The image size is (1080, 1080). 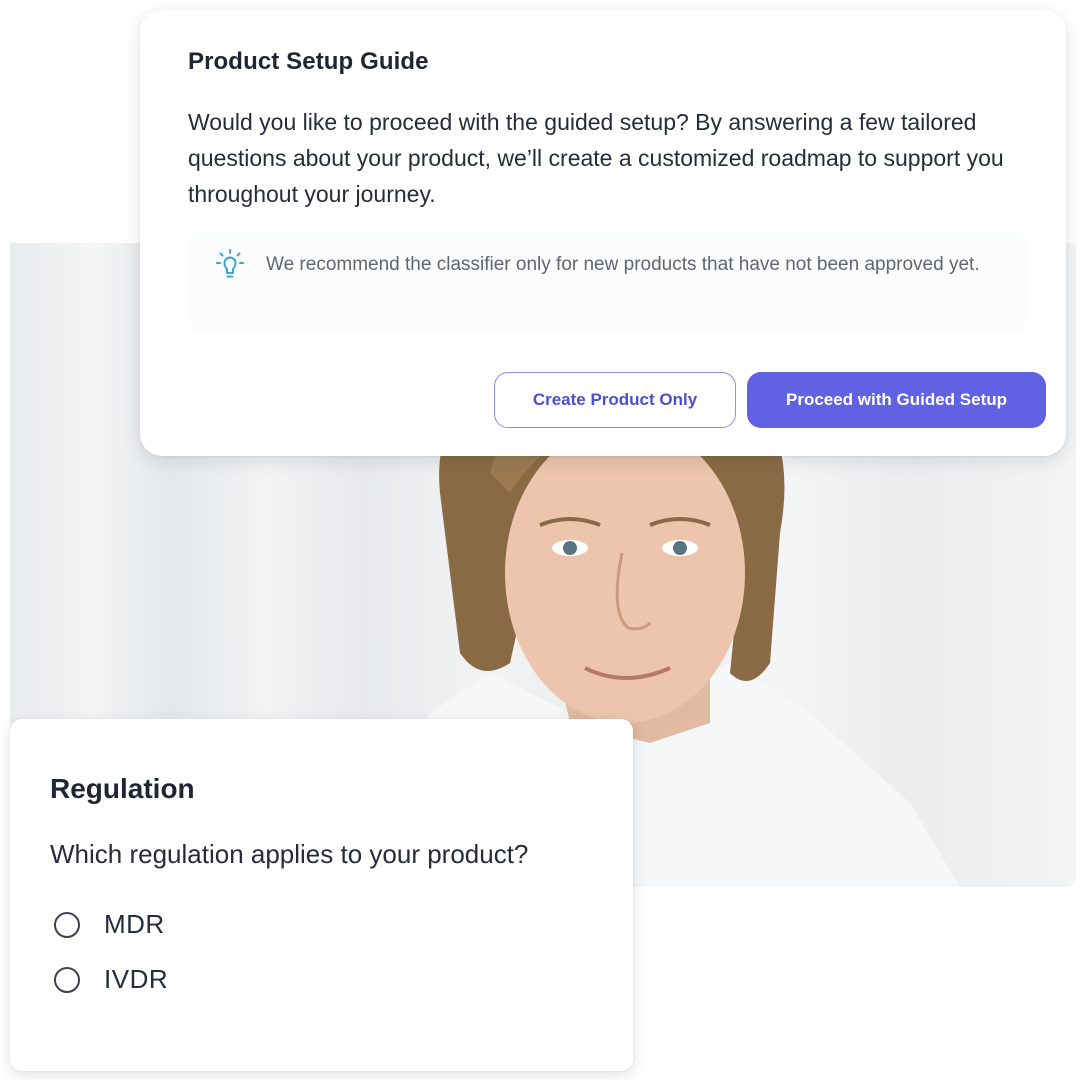 What do you see at coordinates (230, 266) in the screenshot?
I see `lightbulb-icon` at bounding box center [230, 266].